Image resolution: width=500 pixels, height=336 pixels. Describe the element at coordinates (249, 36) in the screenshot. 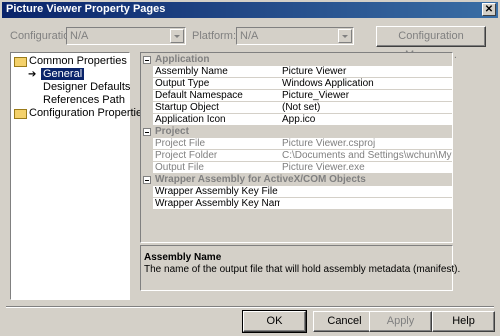

I see `platform-value: N/A` at that location.